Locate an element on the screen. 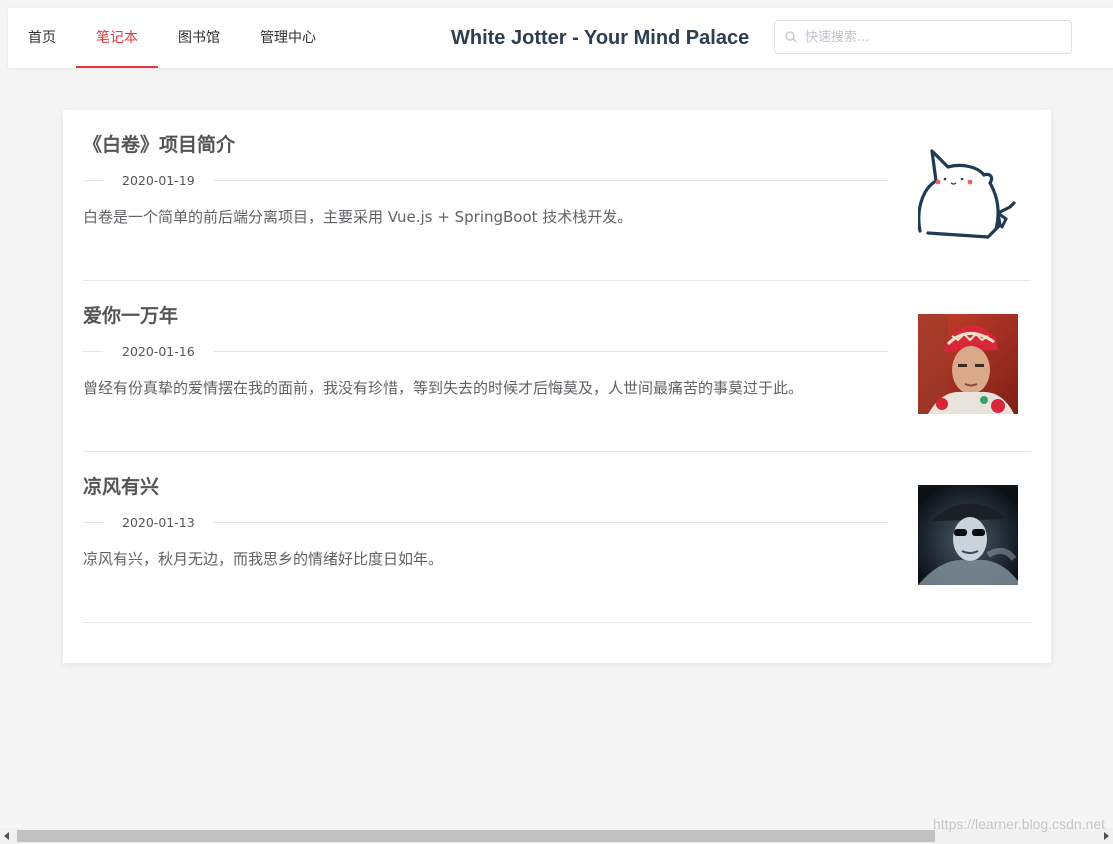  article-date: 2020-01-16 is located at coordinates (158, 351).